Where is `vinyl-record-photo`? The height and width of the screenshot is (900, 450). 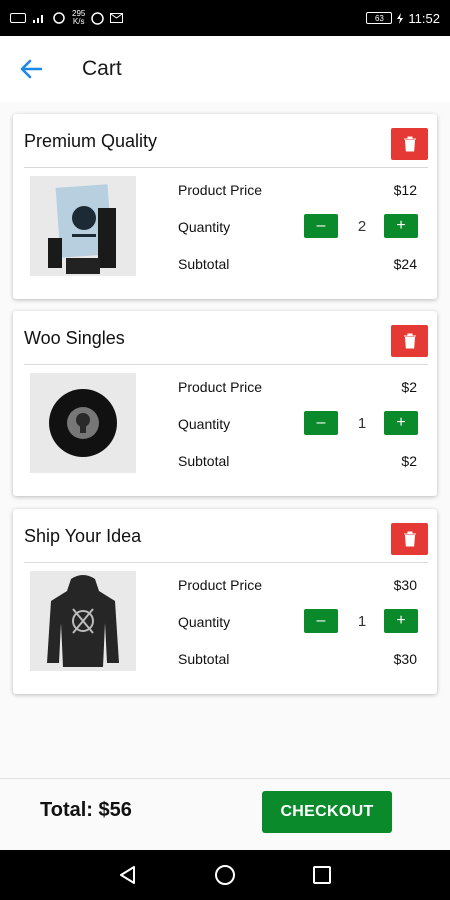
vinyl-record-photo is located at coordinates (83, 423).